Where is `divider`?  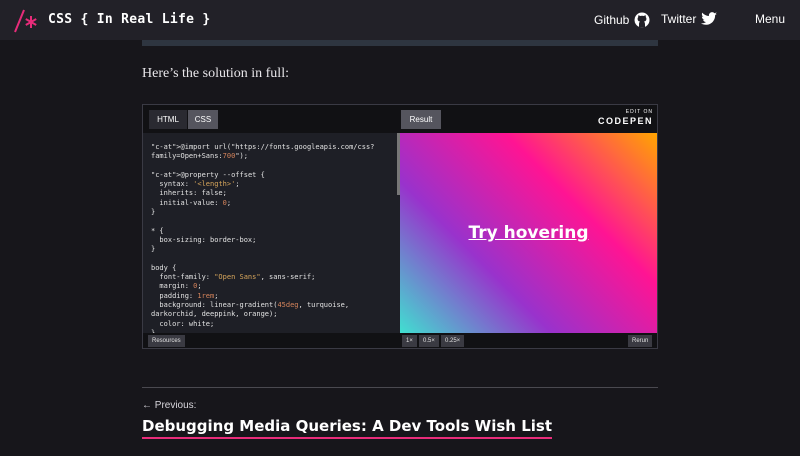 divider is located at coordinates (400, 387).